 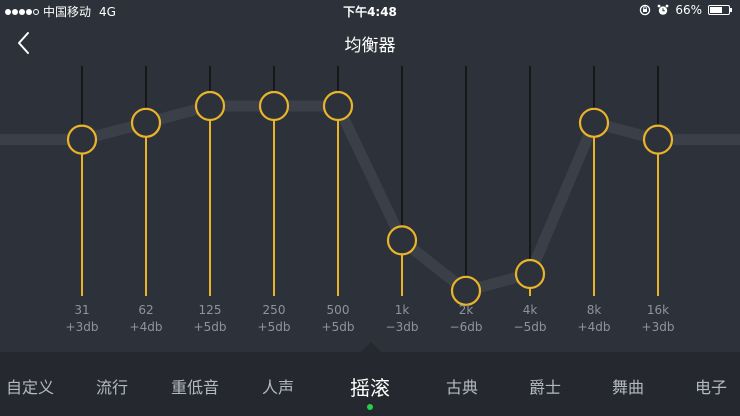 What do you see at coordinates (466, 327) in the screenshot?
I see `eq-gain-label: −6db` at bounding box center [466, 327].